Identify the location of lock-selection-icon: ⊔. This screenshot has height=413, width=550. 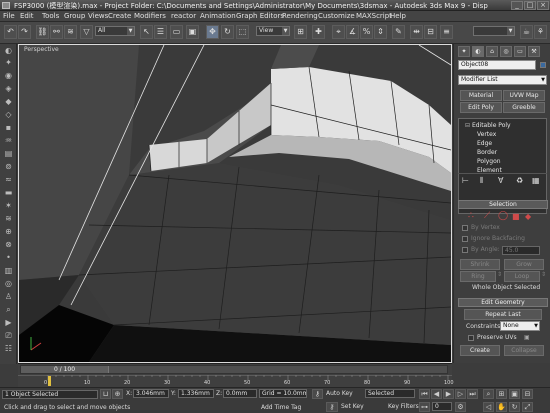
(105, 394).